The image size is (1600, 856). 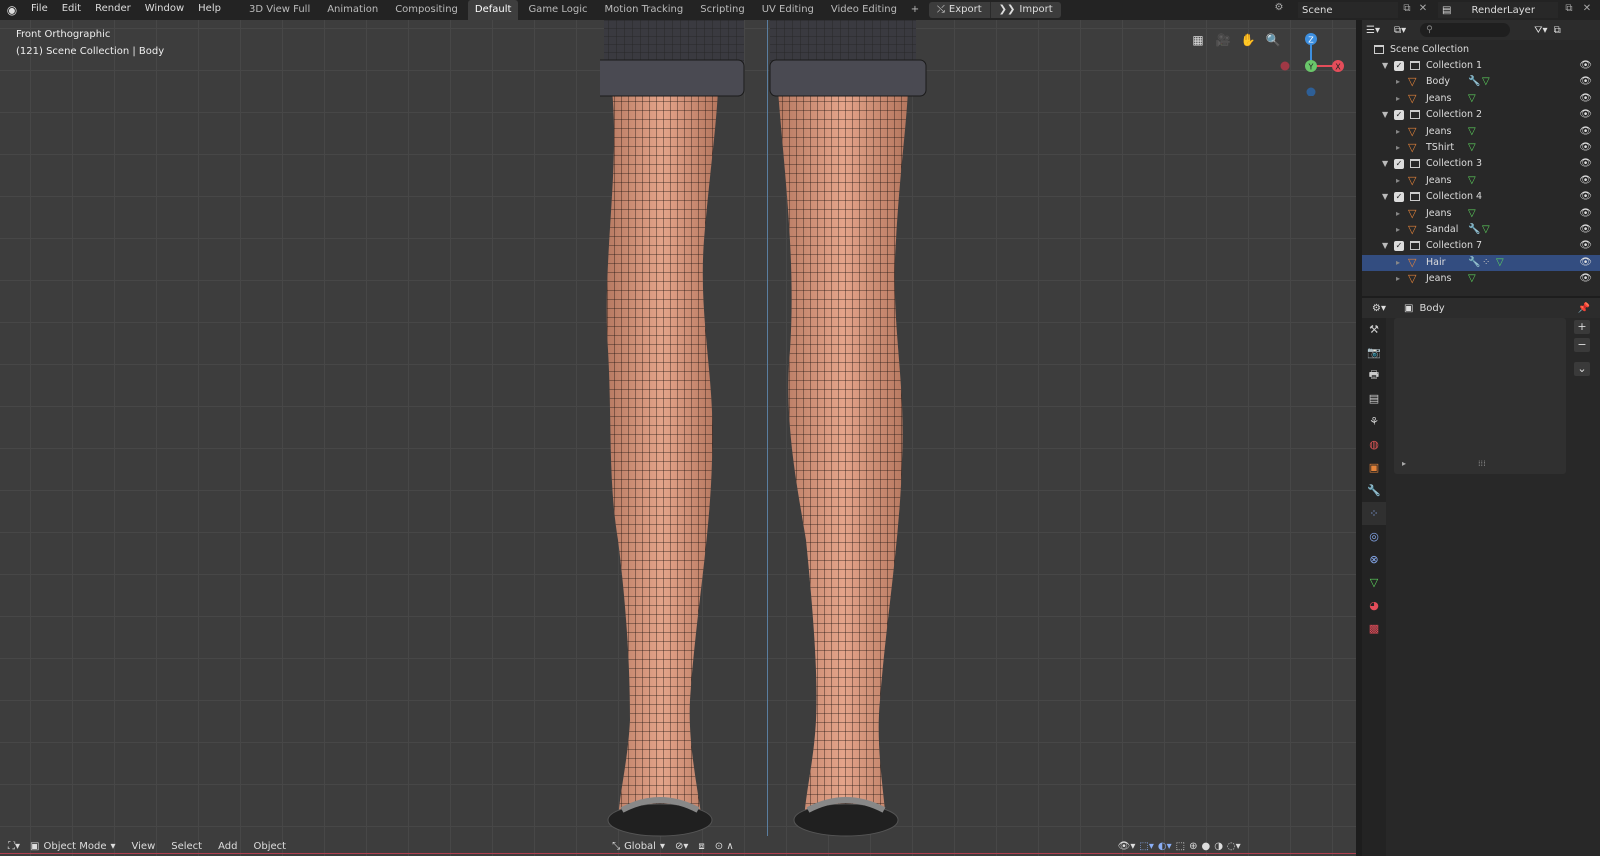 I want to click on outliner-object-row: ▸ ▽ Body 🔧 ▽ 👁, so click(x=1481, y=82).